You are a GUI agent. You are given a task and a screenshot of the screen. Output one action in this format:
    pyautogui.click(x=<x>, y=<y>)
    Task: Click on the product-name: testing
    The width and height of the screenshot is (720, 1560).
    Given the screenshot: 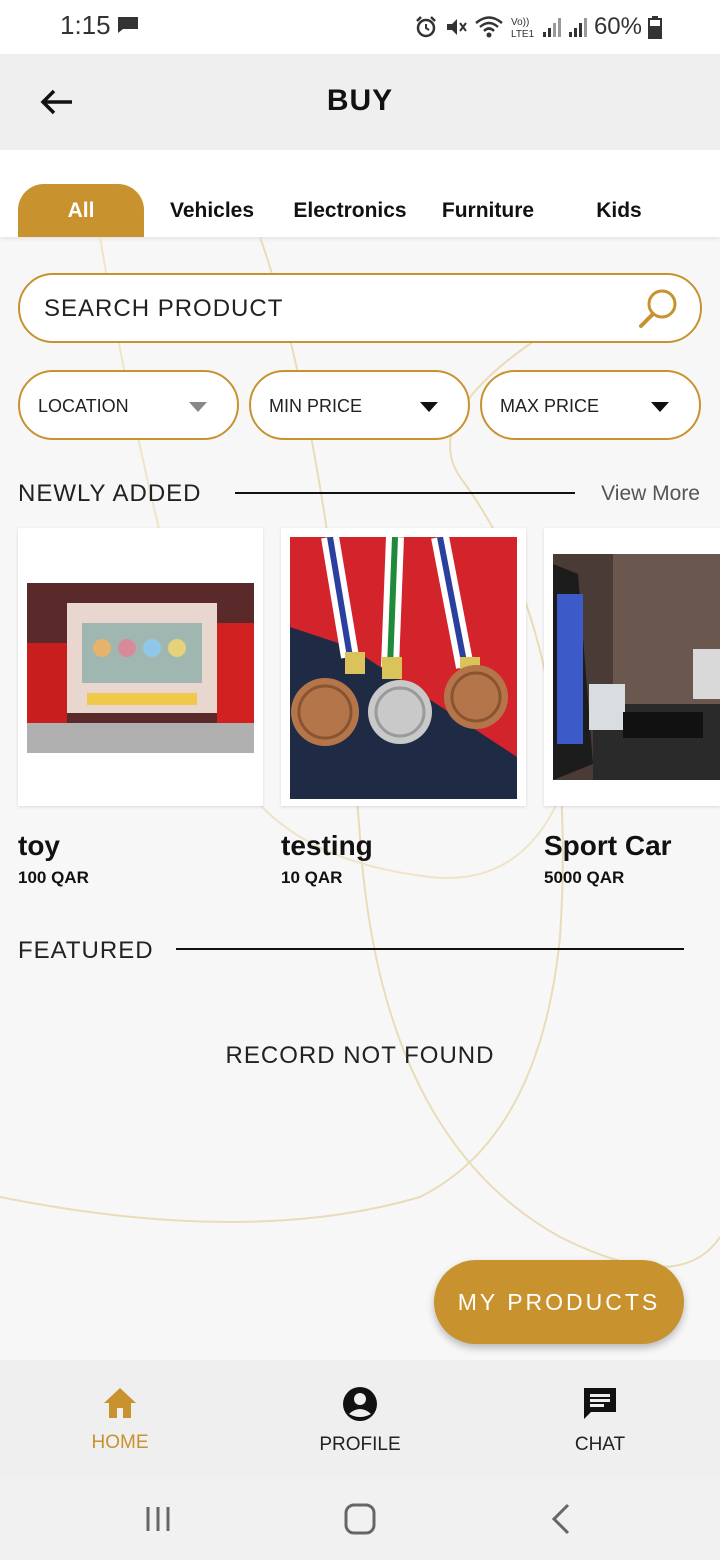 What is the action you would take?
    pyautogui.click(x=327, y=846)
    